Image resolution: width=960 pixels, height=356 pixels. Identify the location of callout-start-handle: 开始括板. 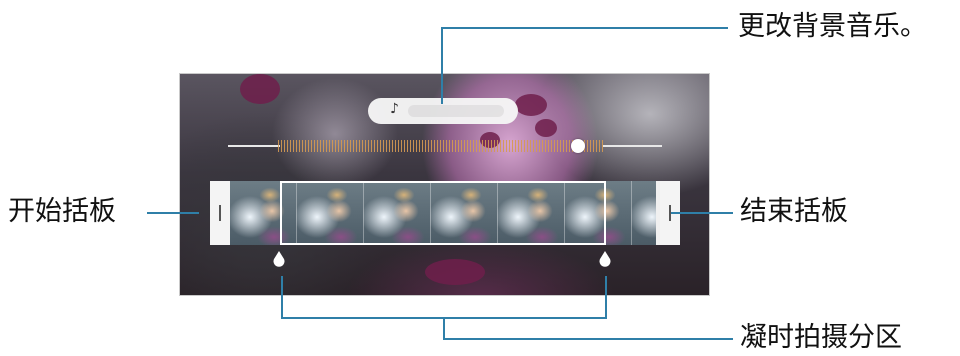
(62, 211).